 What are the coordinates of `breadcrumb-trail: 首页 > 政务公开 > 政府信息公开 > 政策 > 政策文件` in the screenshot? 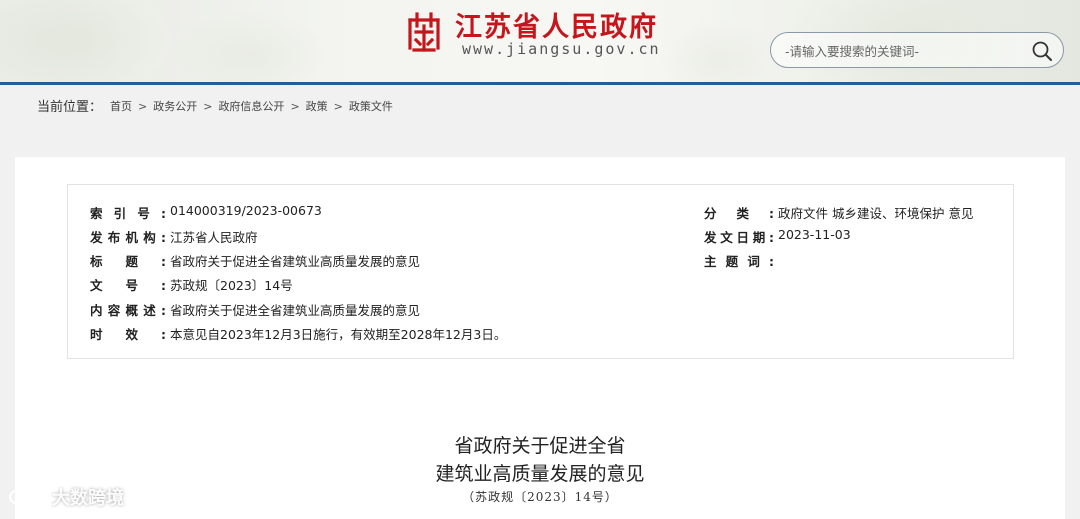 It's located at (251, 106).